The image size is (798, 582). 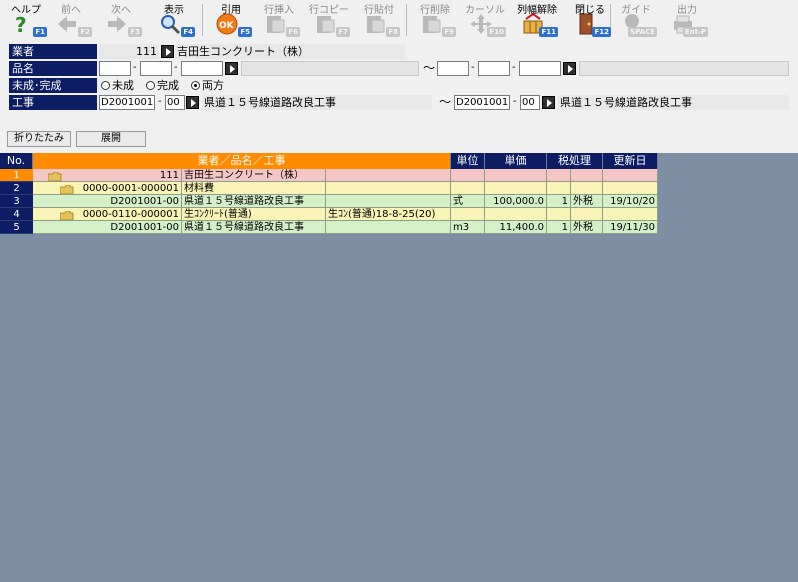 I want to click on vendor-label: 業者, so click(x=53, y=51).